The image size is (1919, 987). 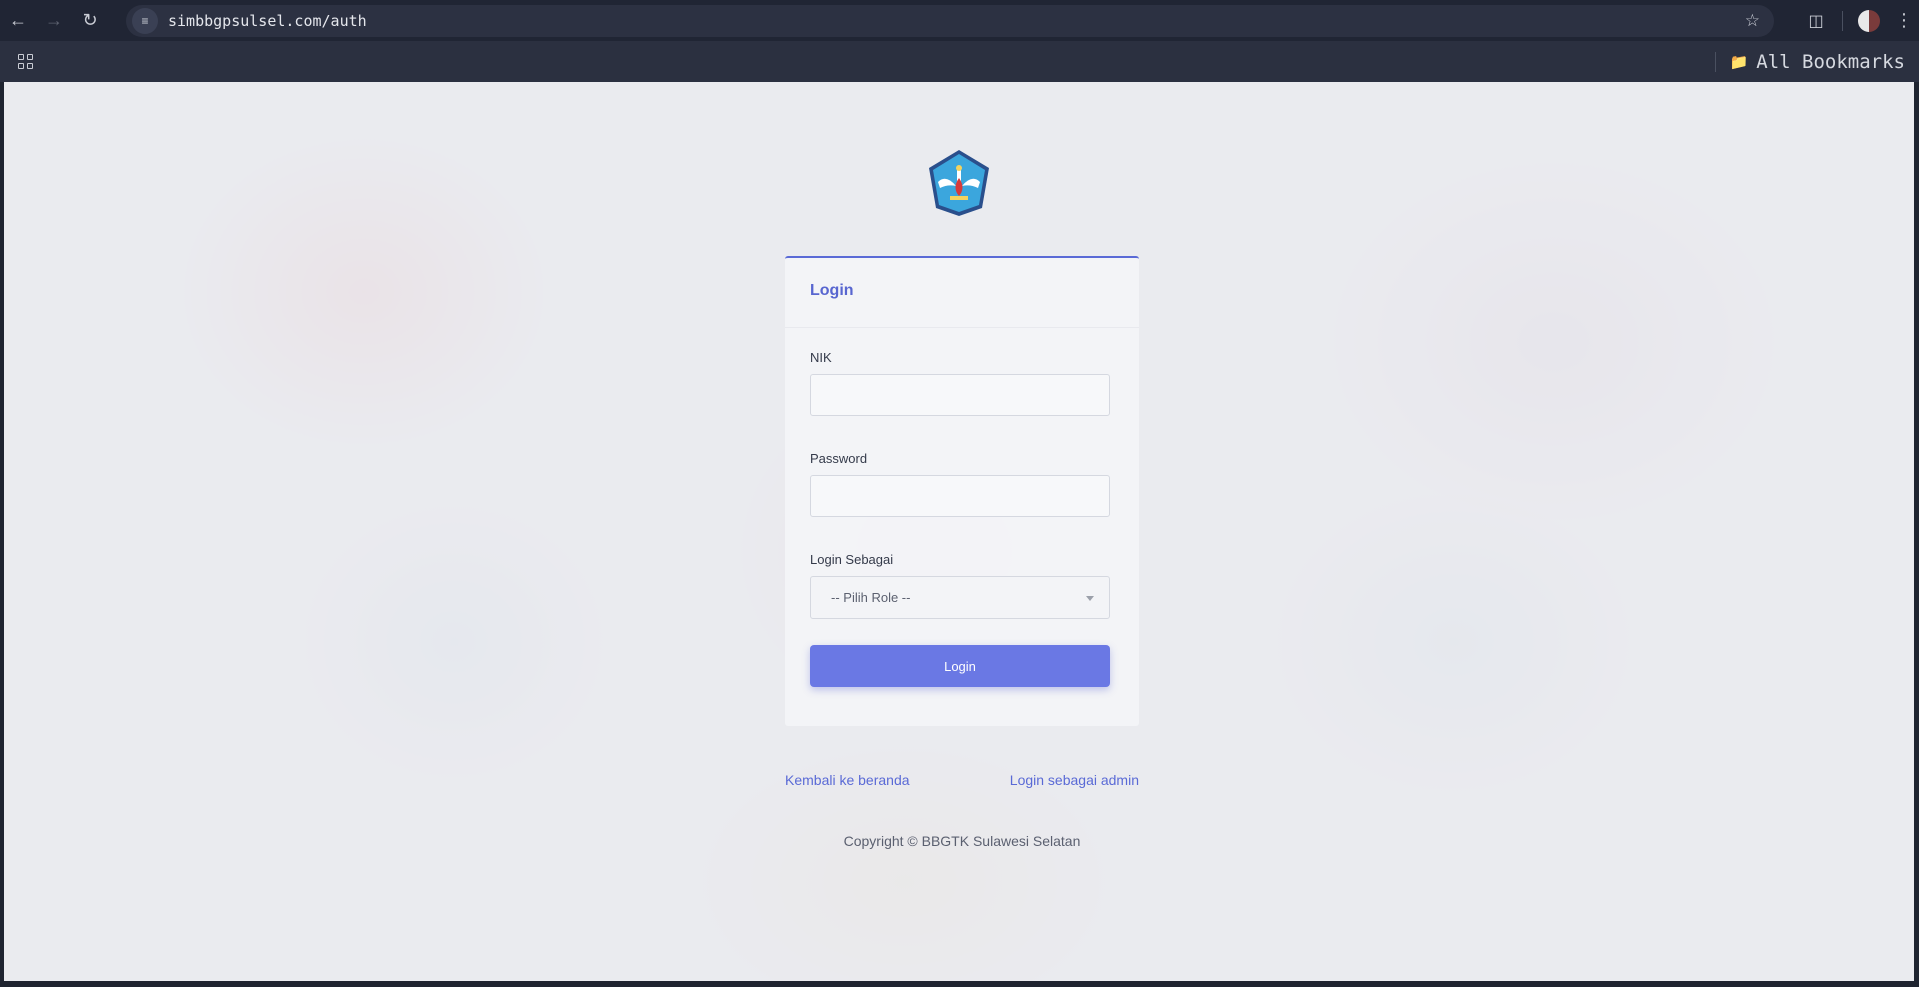 I want to click on role-label: Login Sebagai, so click(x=852, y=559).